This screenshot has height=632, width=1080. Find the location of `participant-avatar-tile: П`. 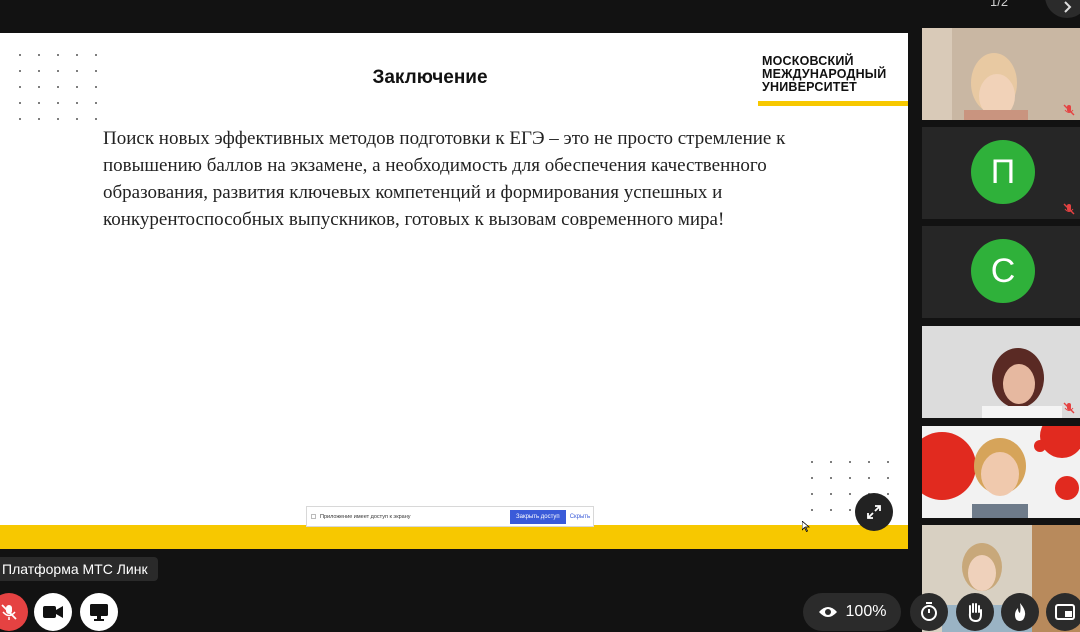

participant-avatar-tile: П is located at coordinates (1001, 173).